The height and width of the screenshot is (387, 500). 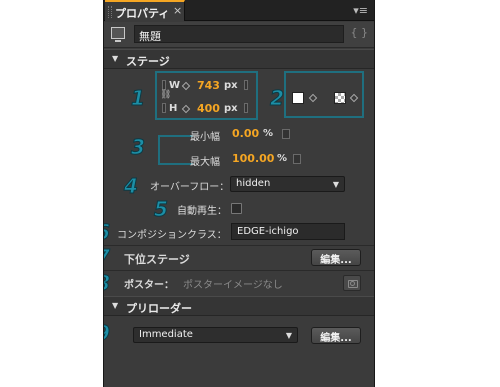 What do you see at coordinates (107, 333) in the screenshot?
I see `annotation-number-9: 9` at bounding box center [107, 333].